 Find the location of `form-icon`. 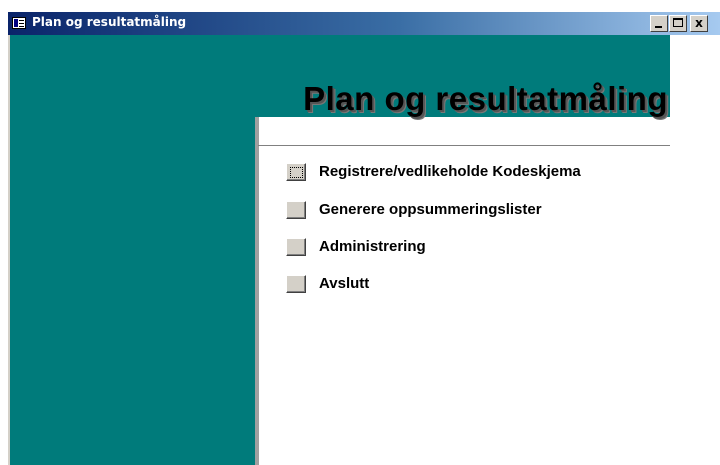

form-icon is located at coordinates (19, 23).